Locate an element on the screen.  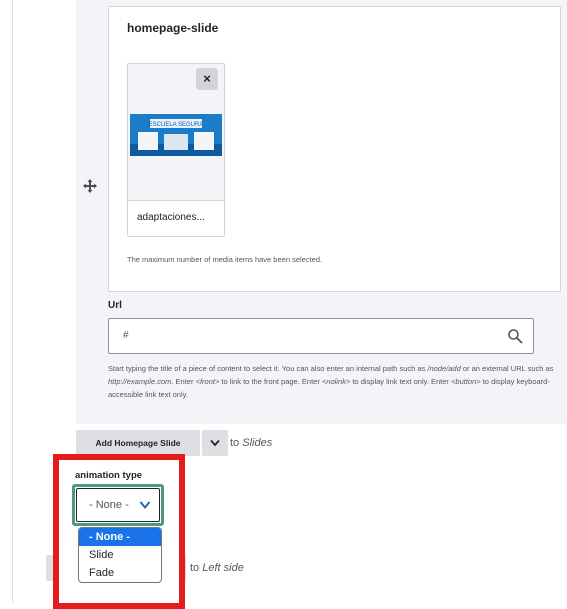
animation-type-select: - None - is located at coordinates (118, 505).